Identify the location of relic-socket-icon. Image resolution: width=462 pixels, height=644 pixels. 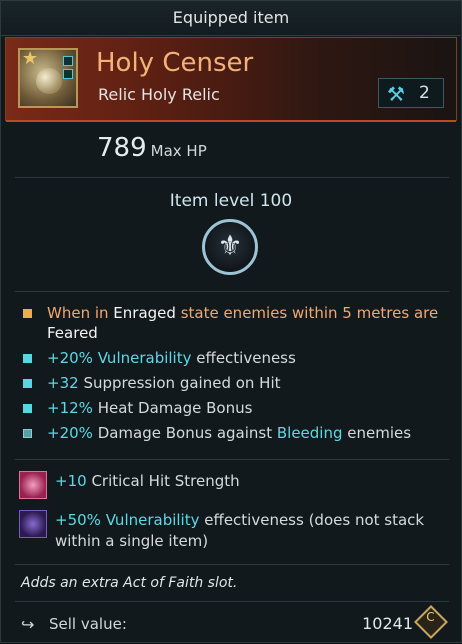
(33, 524).